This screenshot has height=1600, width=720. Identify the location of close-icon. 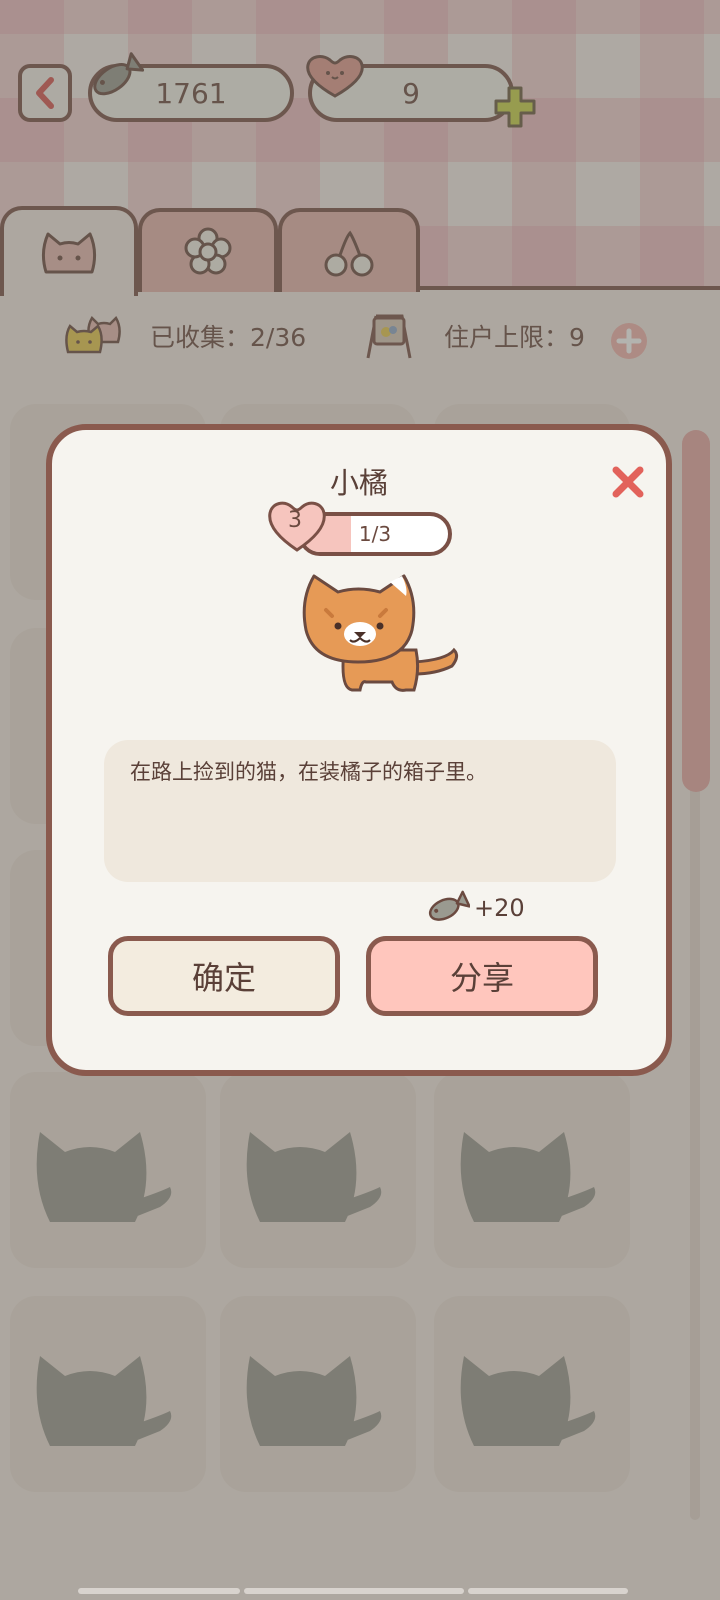
(628, 482).